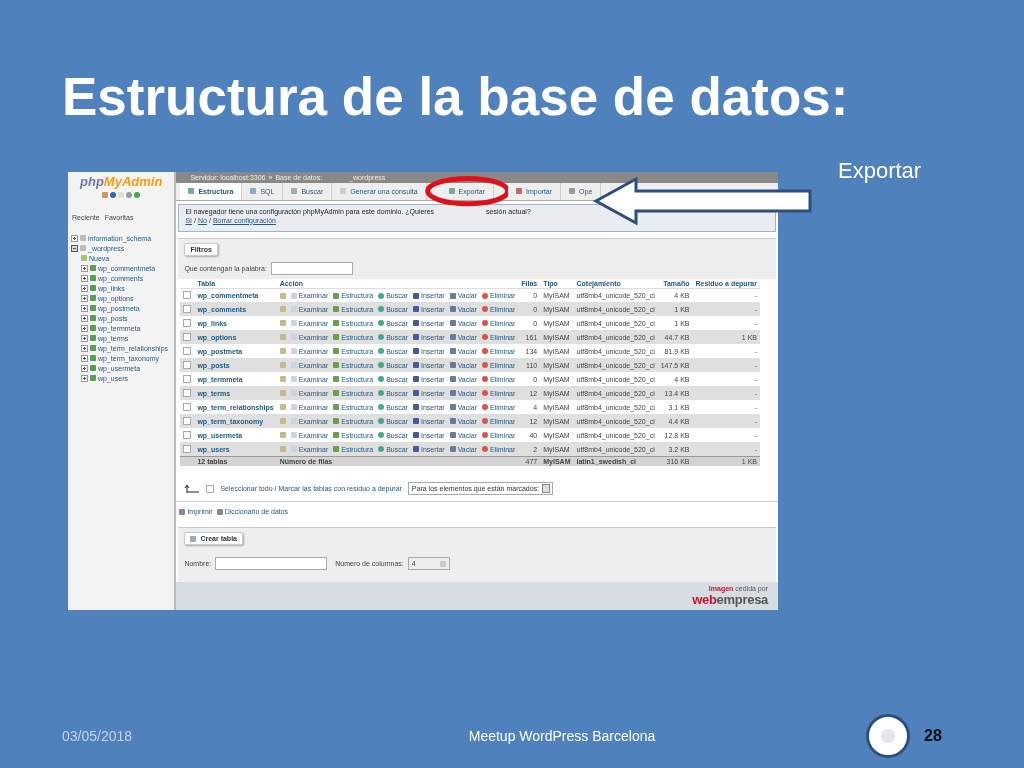  What do you see at coordinates (933, 736) in the screenshot?
I see `slide-number: 28` at bounding box center [933, 736].